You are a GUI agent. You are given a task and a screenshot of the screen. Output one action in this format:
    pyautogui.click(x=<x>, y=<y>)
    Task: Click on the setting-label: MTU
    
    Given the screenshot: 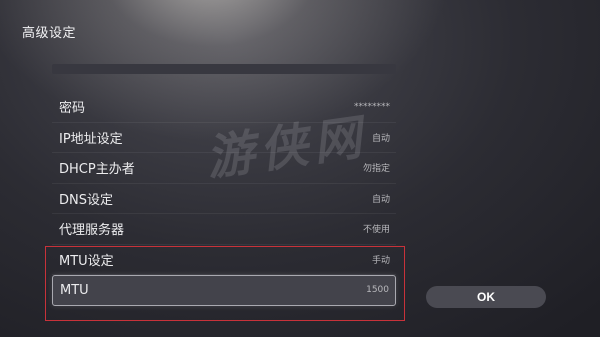 What is the action you would take?
    pyautogui.click(x=74, y=290)
    